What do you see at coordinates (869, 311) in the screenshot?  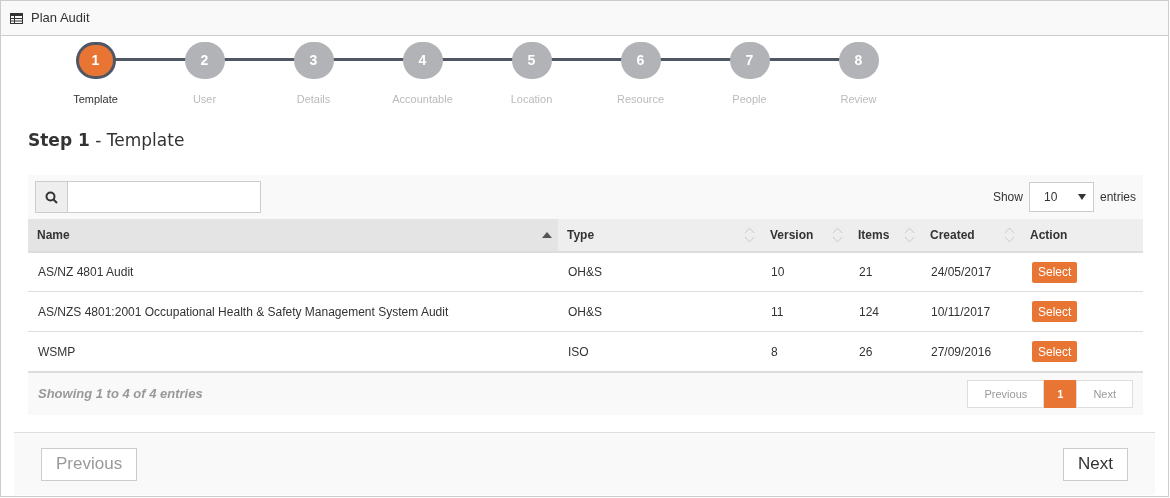 I see `table-cell: 124` at bounding box center [869, 311].